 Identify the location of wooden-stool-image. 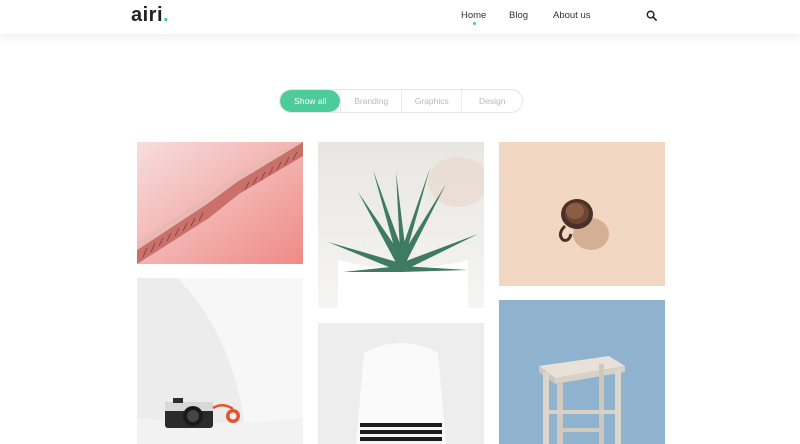
(582, 372).